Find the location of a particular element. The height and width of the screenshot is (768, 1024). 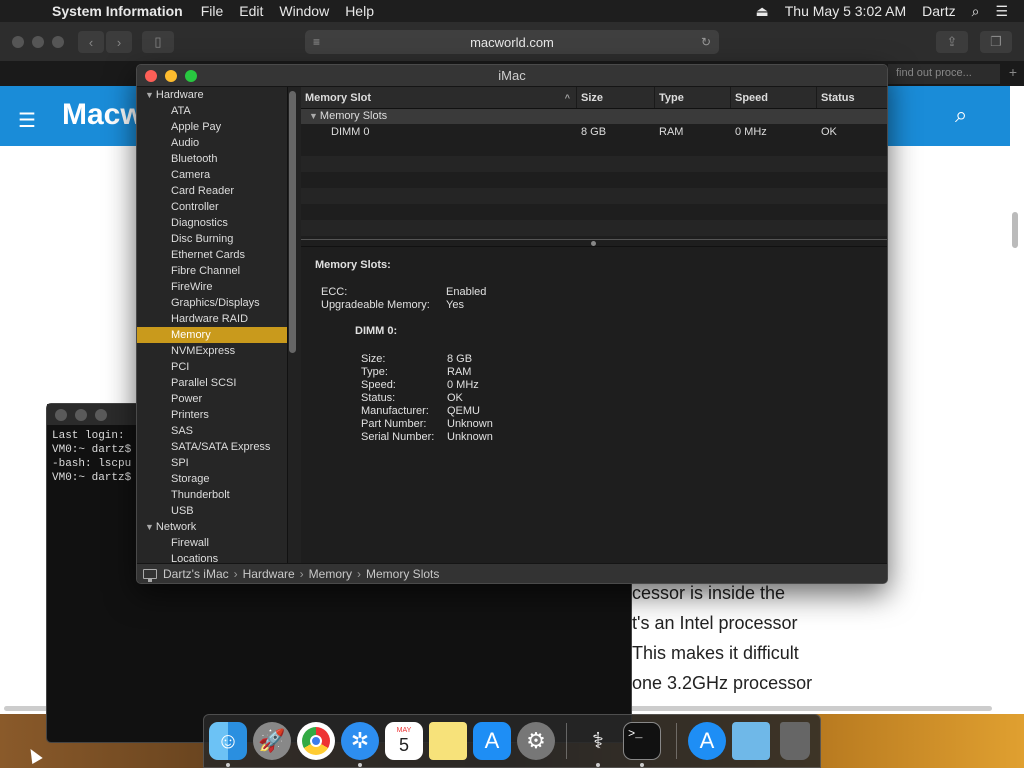

sidebar-item-controller: Controller is located at coordinates (212, 207).